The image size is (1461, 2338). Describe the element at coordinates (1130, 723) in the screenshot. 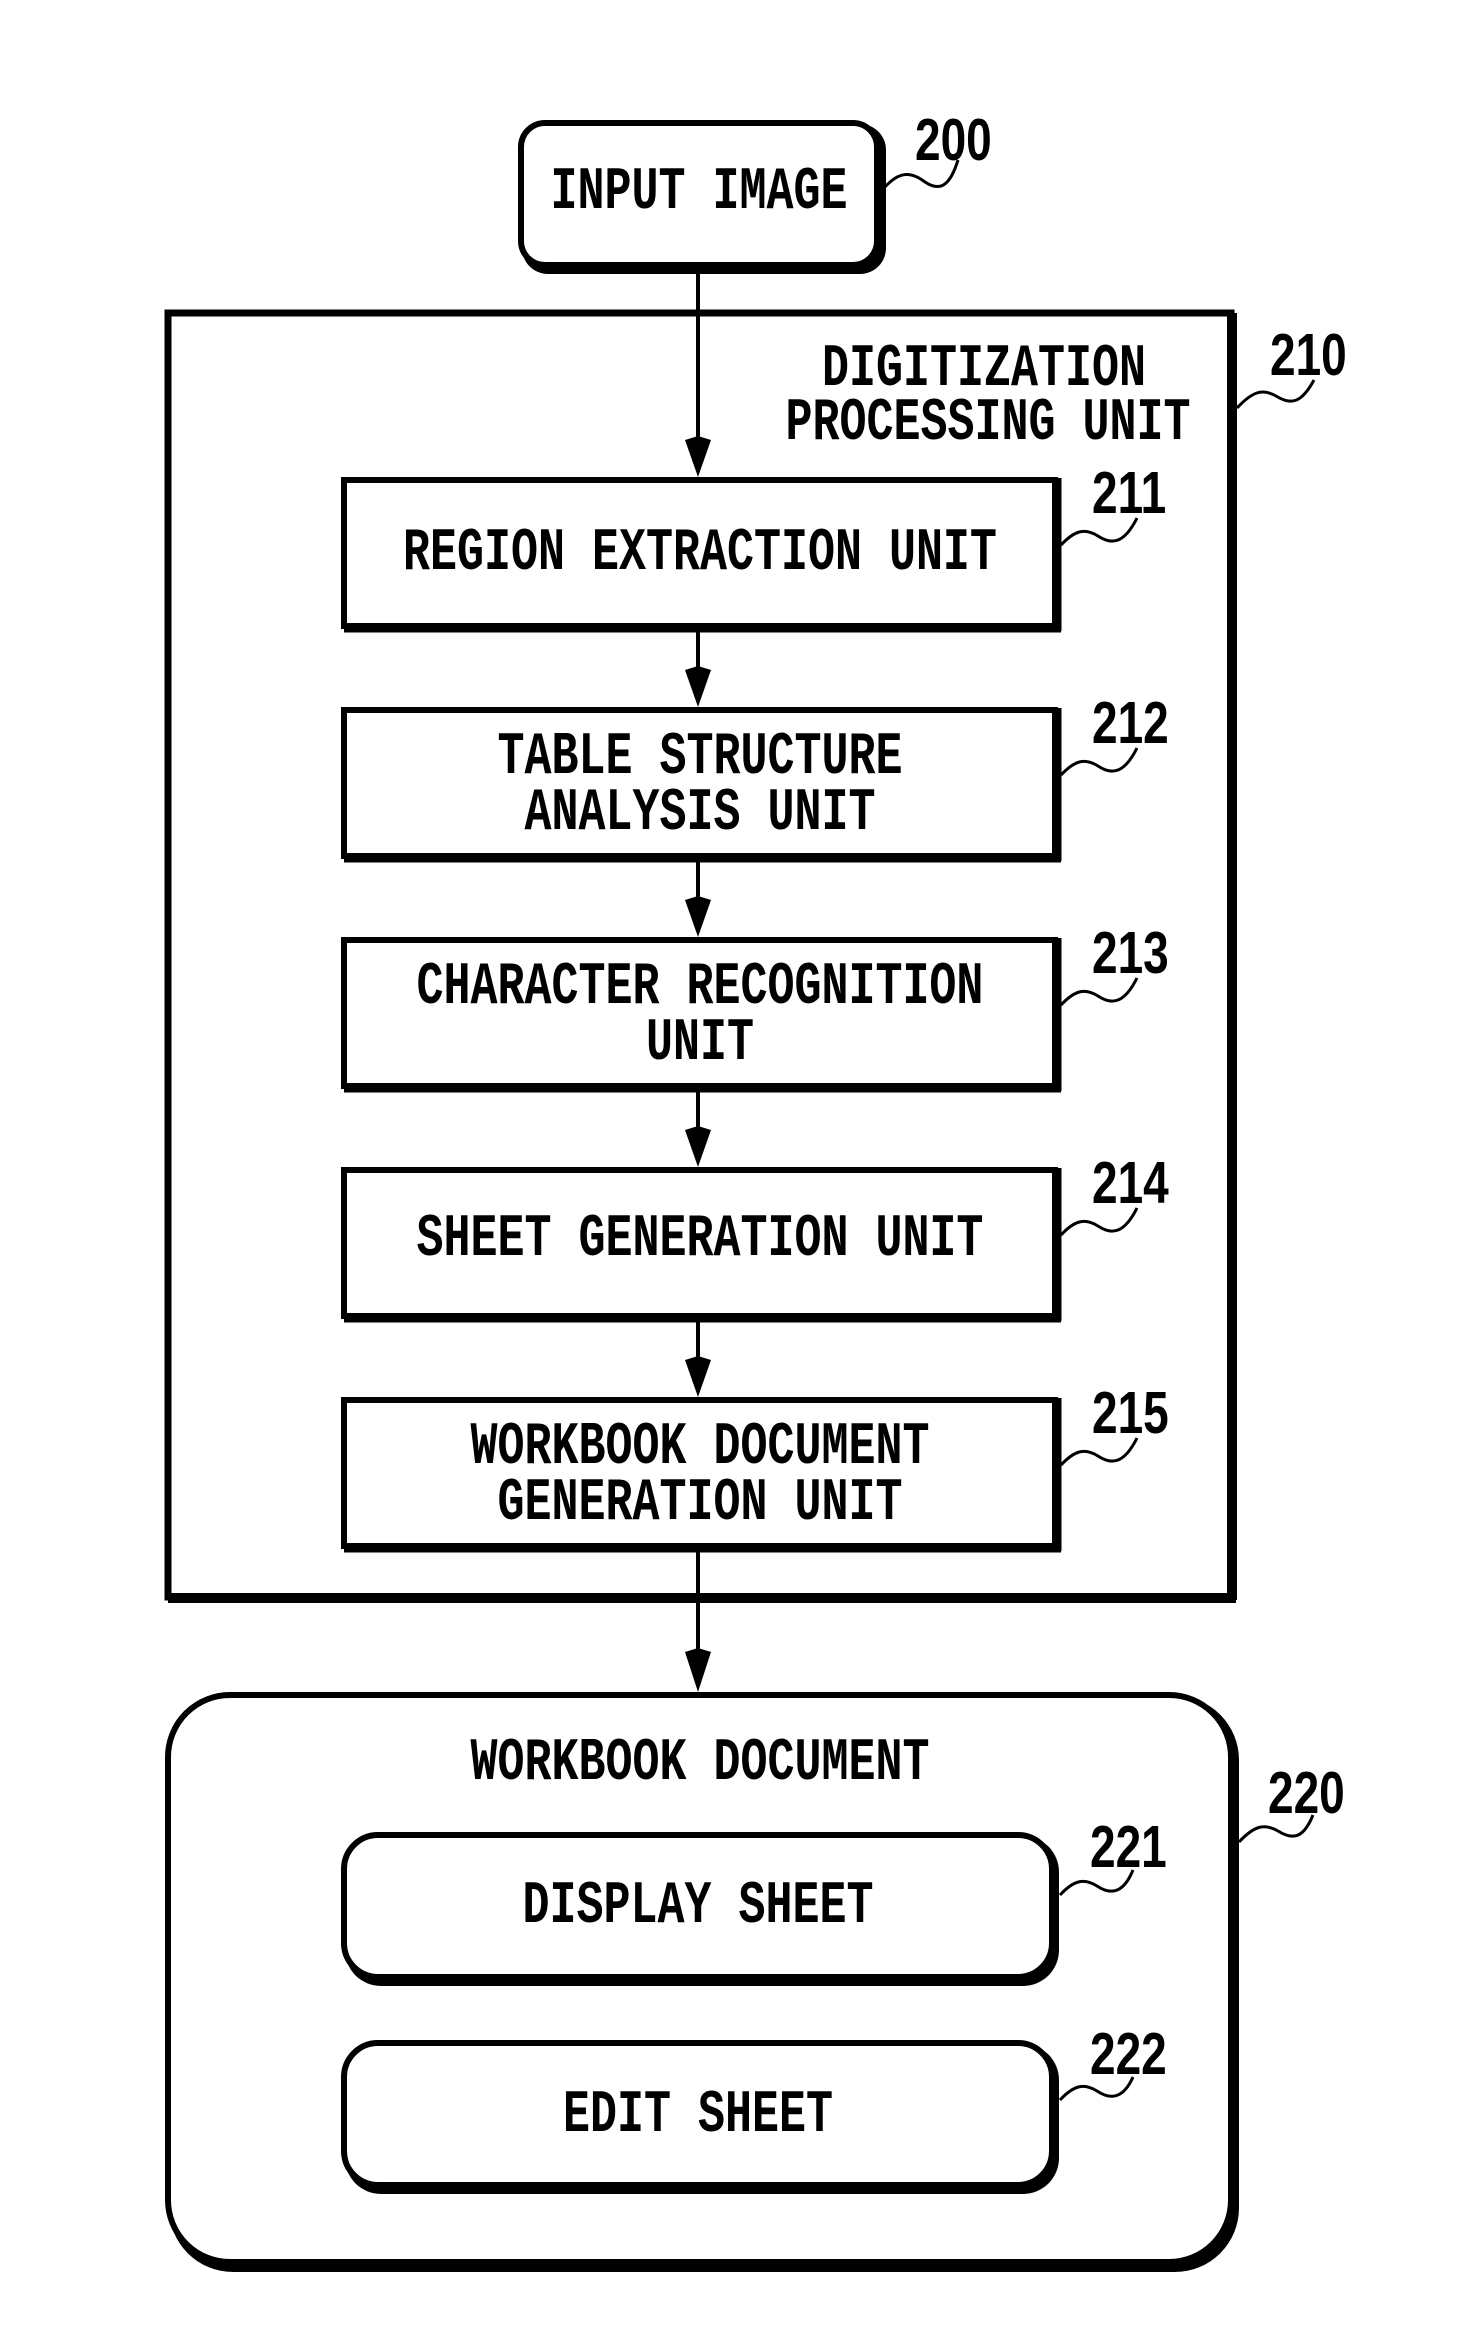

I see `ref-number-212: 212` at that location.